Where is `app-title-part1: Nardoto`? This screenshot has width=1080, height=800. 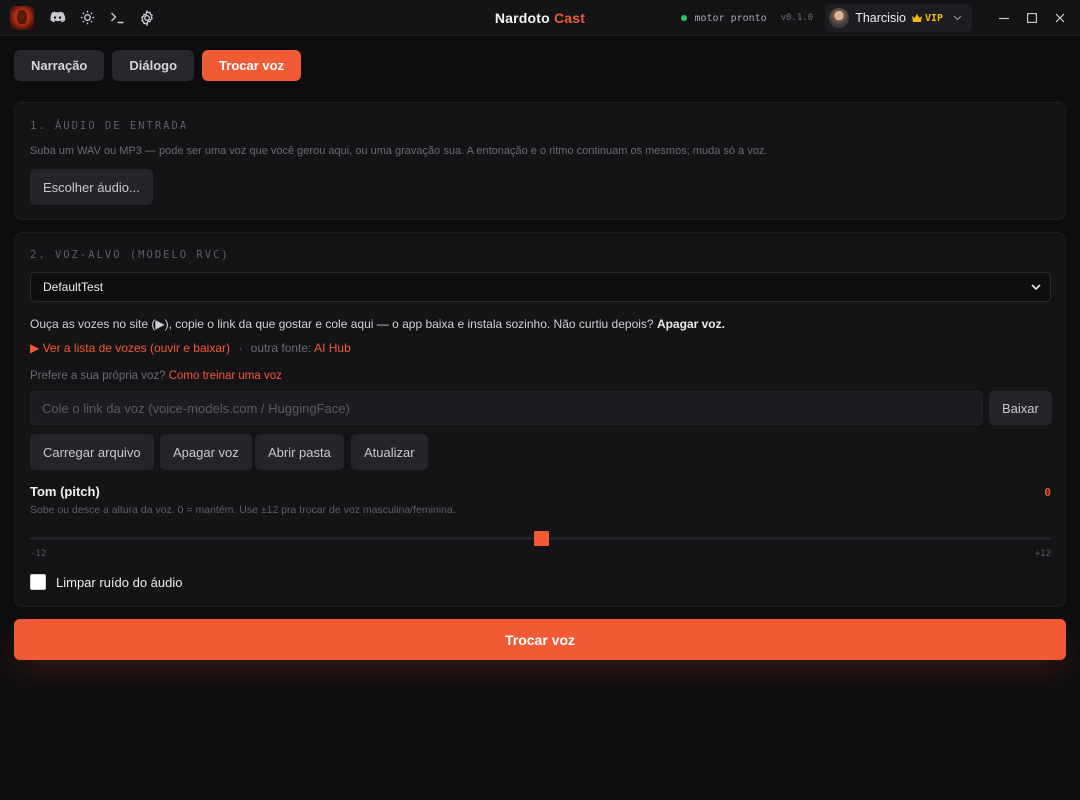
app-title-part1: Nardoto is located at coordinates (522, 18).